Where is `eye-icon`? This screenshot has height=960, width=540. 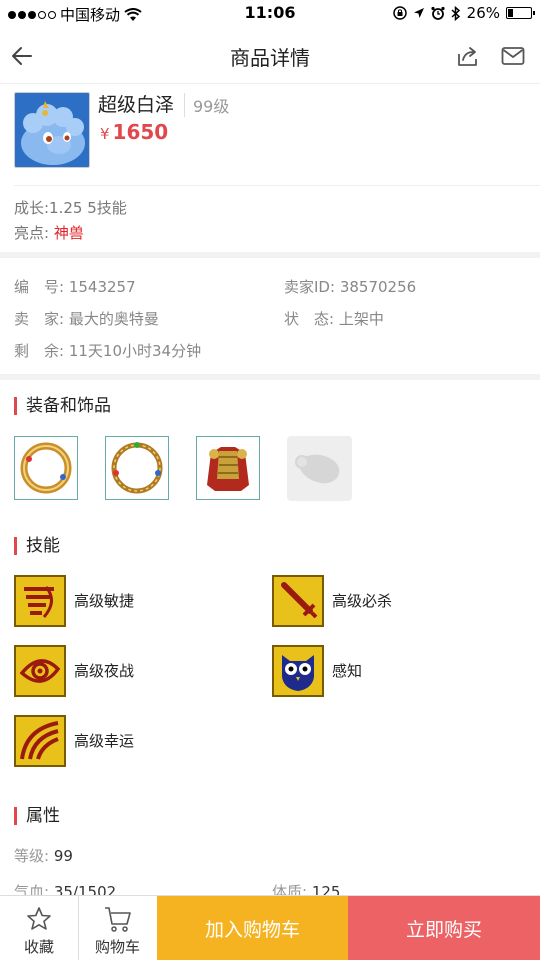 eye-icon is located at coordinates (40, 671).